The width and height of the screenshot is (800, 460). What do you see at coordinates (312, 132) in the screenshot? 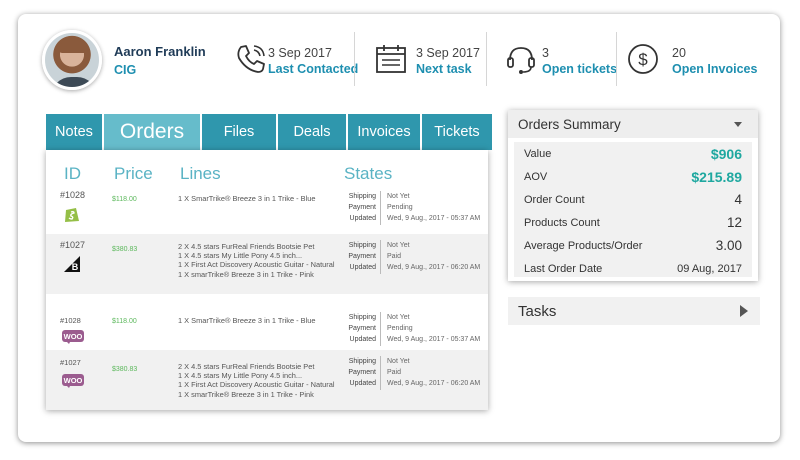
I see `tab-deals: Deals` at bounding box center [312, 132].